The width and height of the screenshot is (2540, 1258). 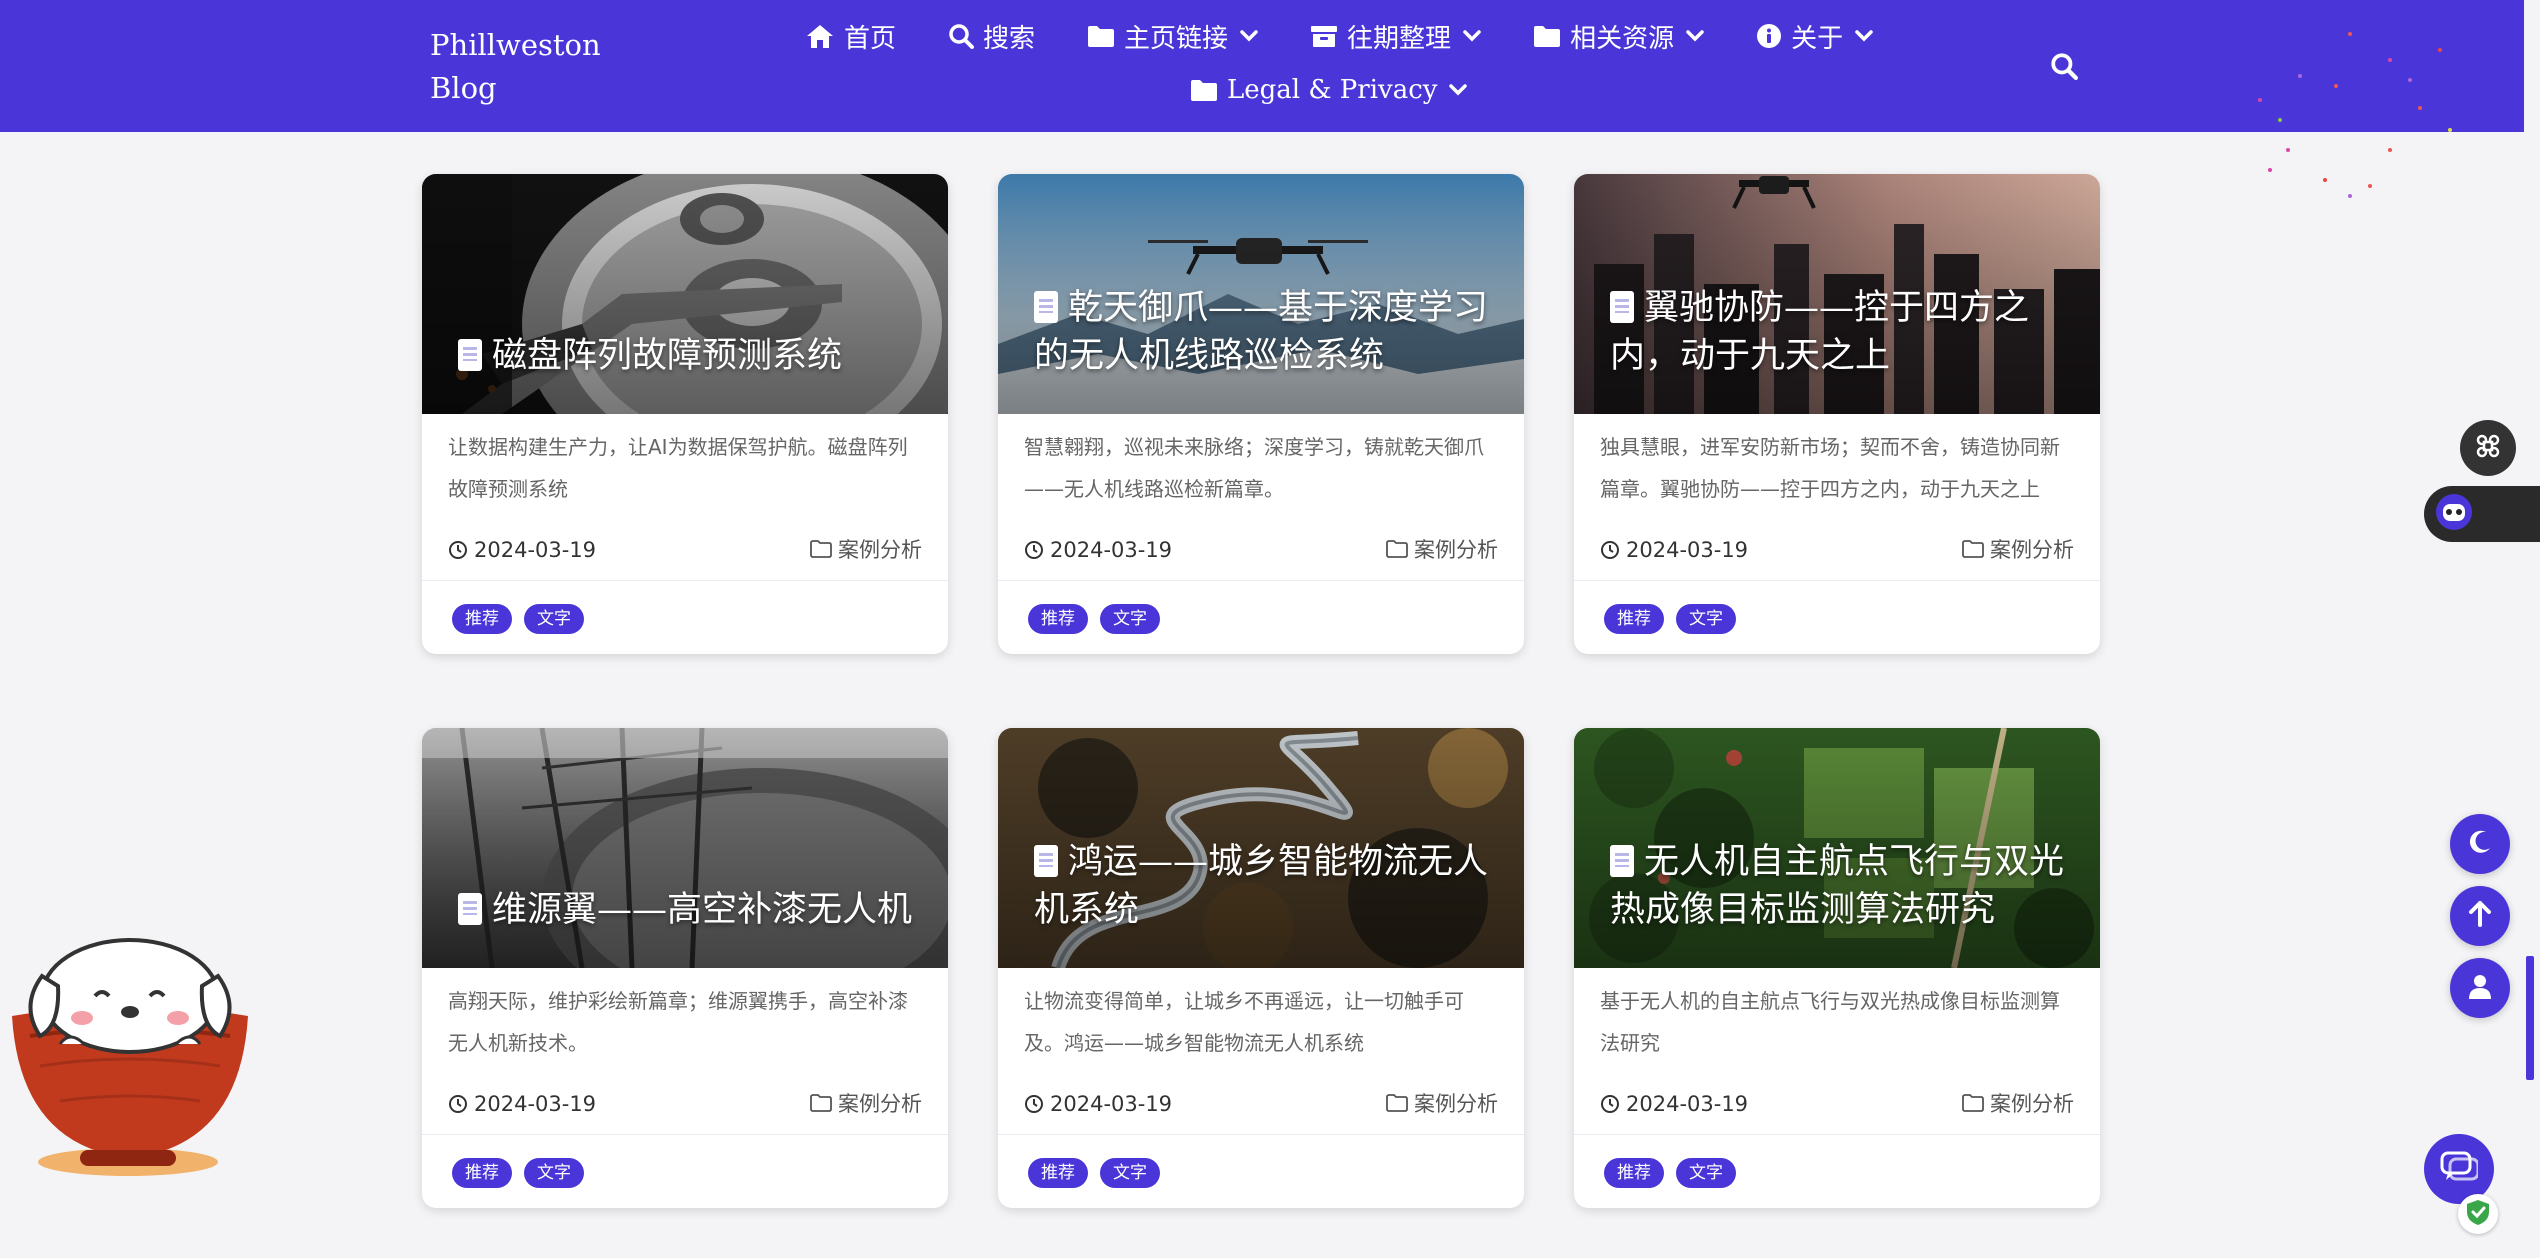 I want to click on info-icon, so click(x=1769, y=36).